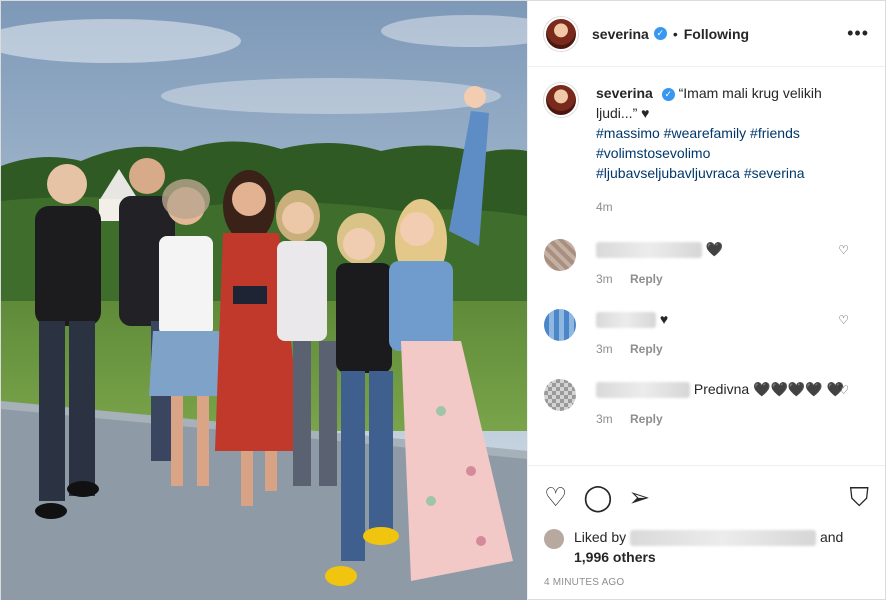 This screenshot has height=600, width=886. I want to click on likes-count: 1,996 others, so click(615, 557).